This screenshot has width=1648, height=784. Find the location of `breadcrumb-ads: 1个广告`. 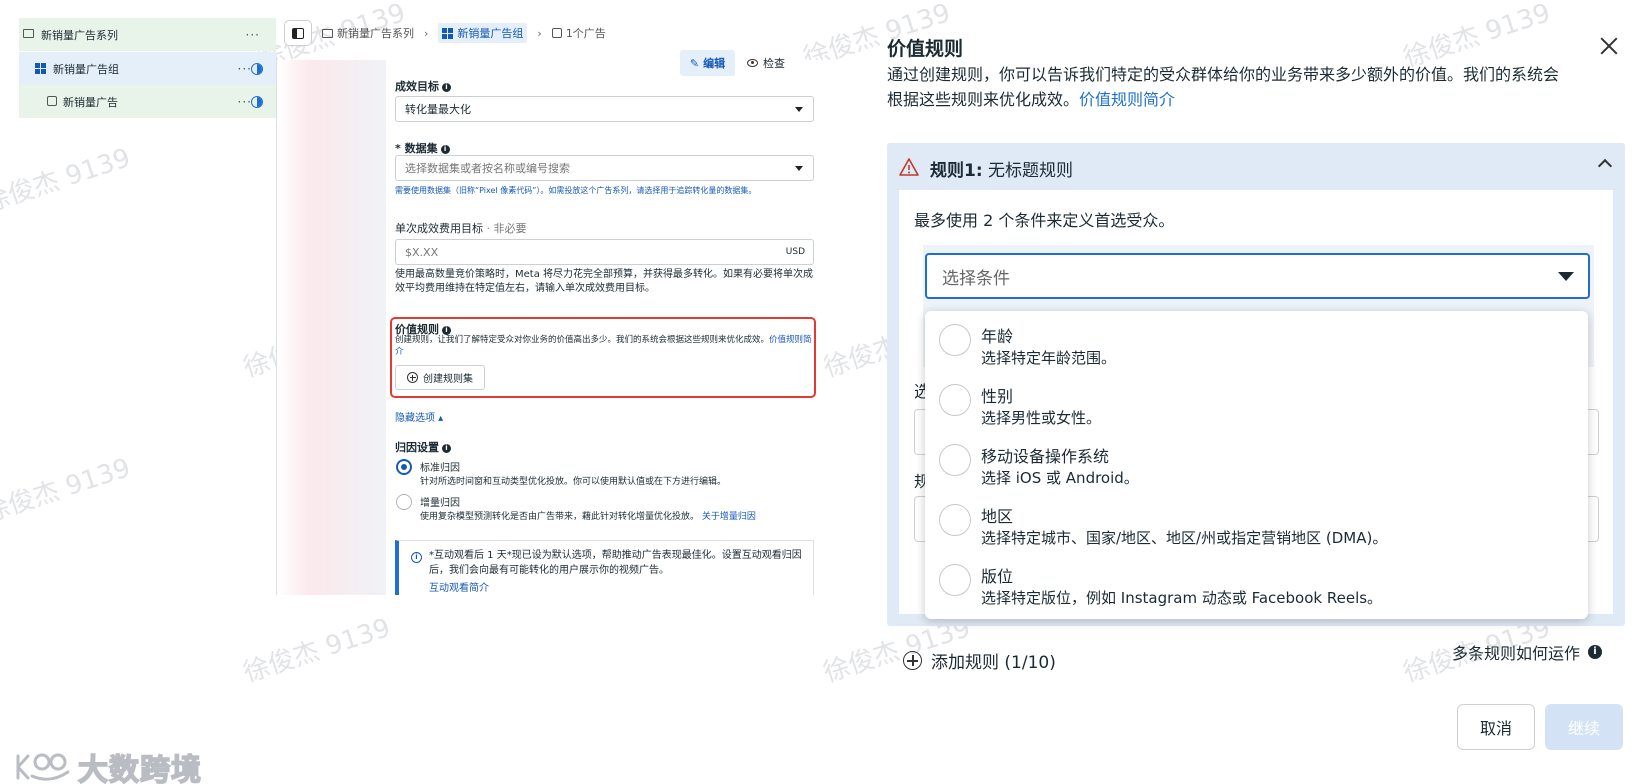

breadcrumb-ads: 1个广告 is located at coordinates (578, 33).